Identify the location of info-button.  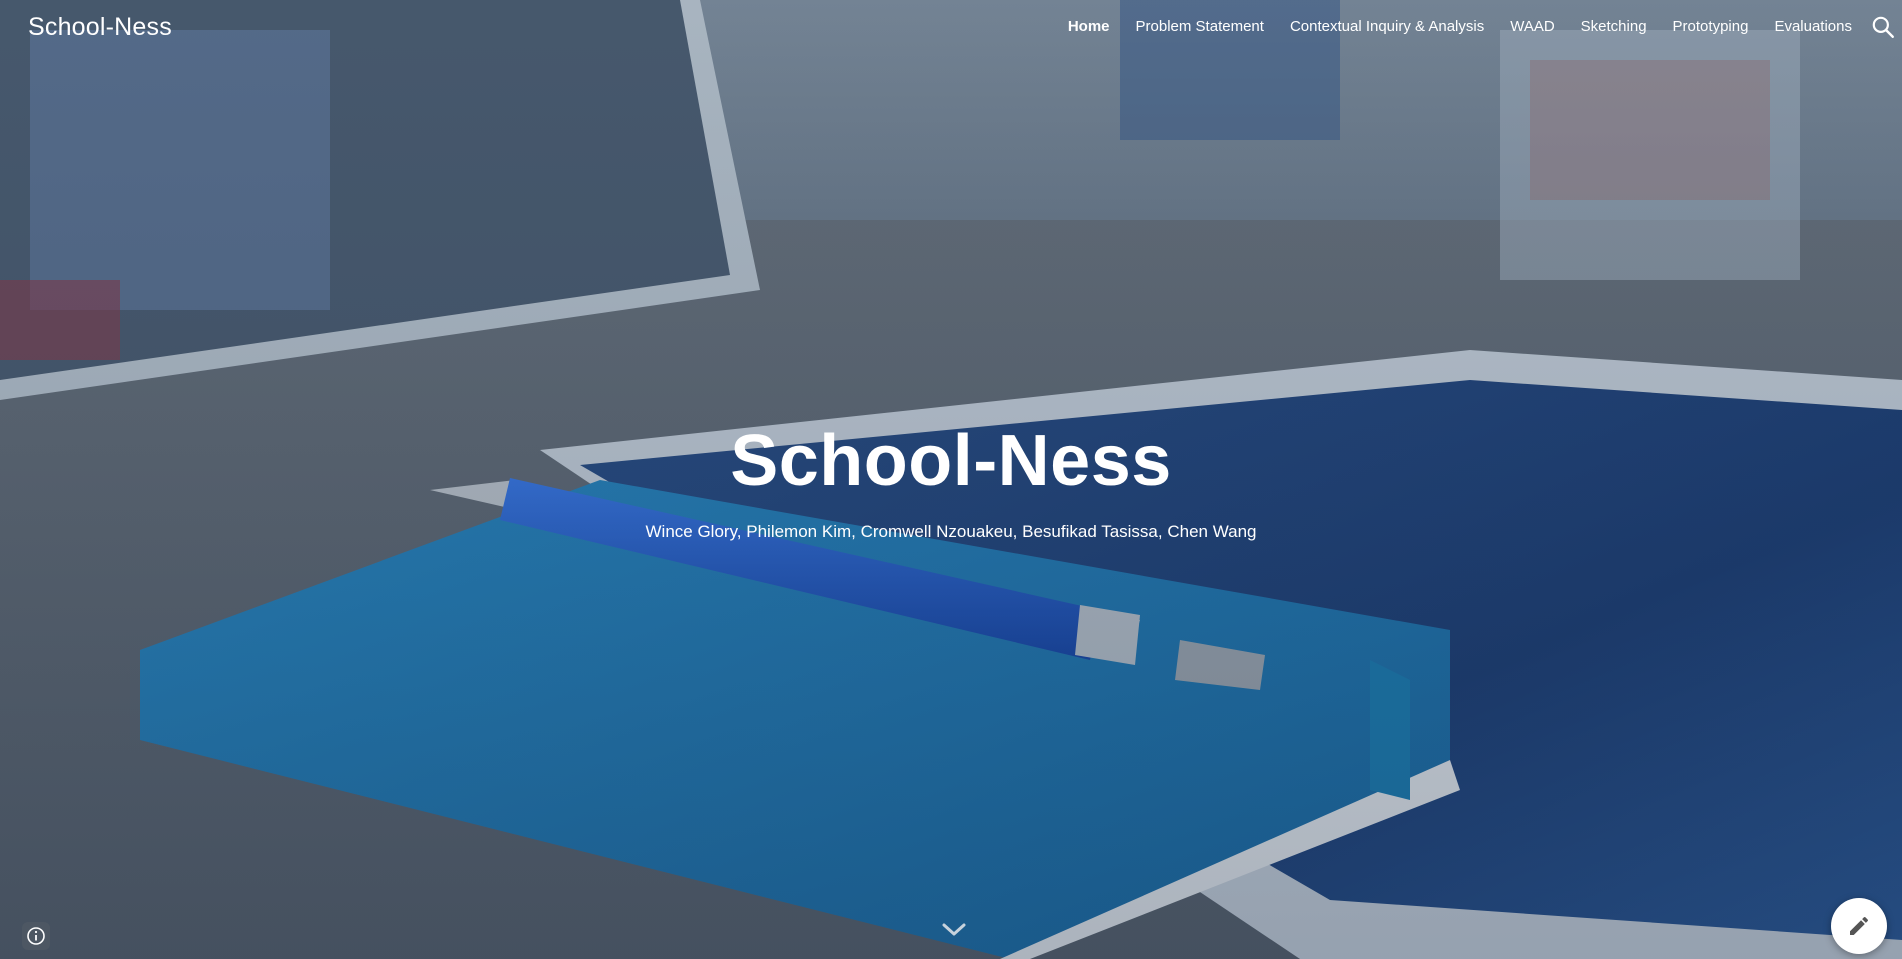
(36, 936).